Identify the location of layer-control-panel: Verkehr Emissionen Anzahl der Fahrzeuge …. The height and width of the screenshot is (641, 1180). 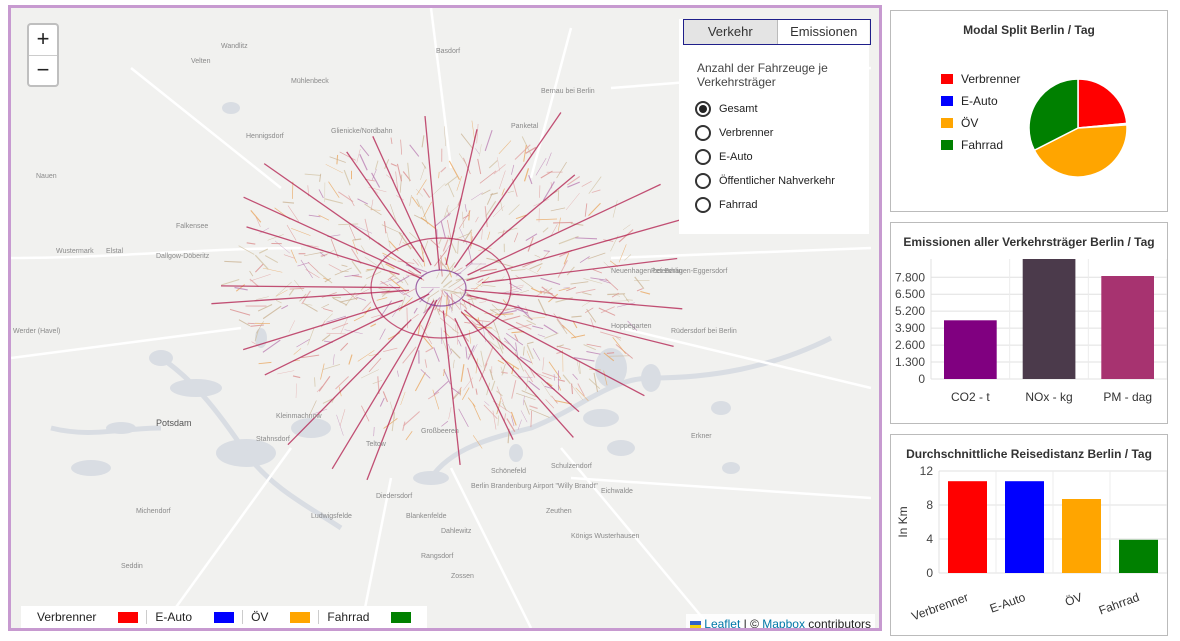
(775, 126).